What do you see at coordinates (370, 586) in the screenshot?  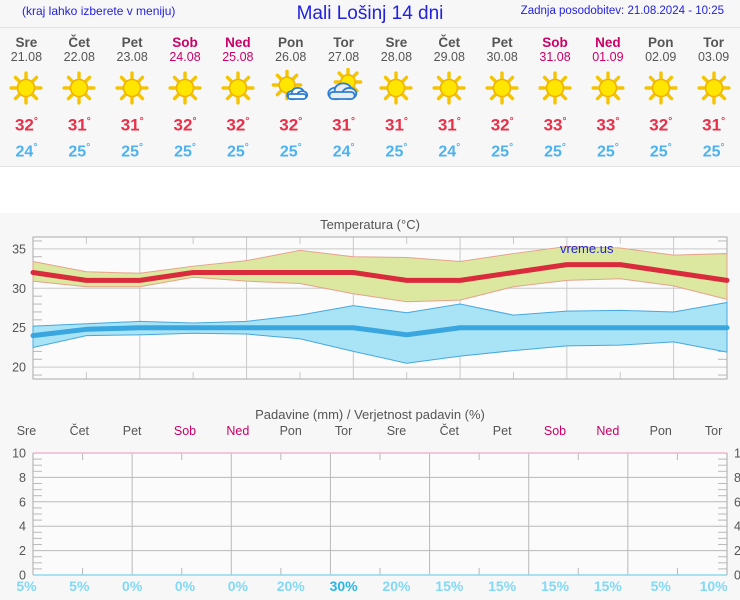 I see `precipitation-probability-row: 5% 5% 0% 0% 0% 20% 30% 20% 15% 15% 15% 15% 5% 10%` at bounding box center [370, 586].